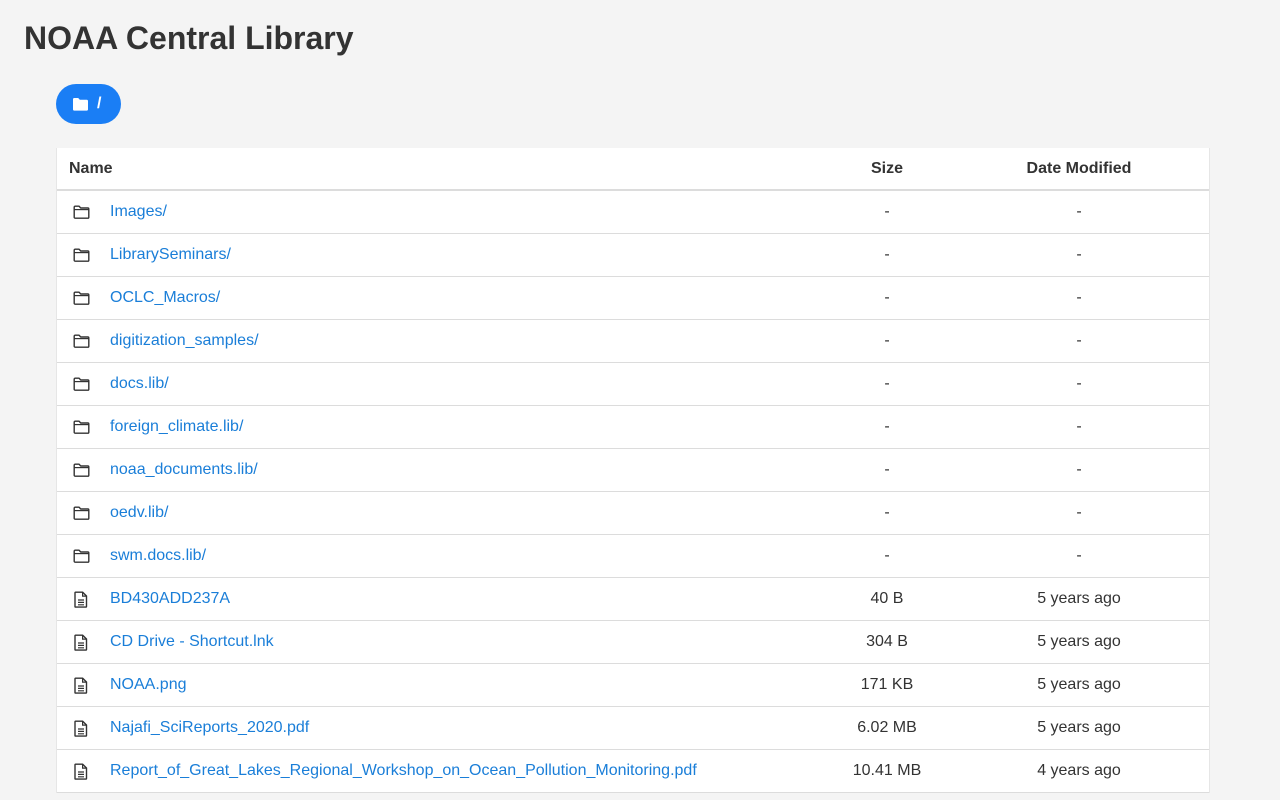  I want to click on size-cell: 10.41 MB, so click(887, 770).